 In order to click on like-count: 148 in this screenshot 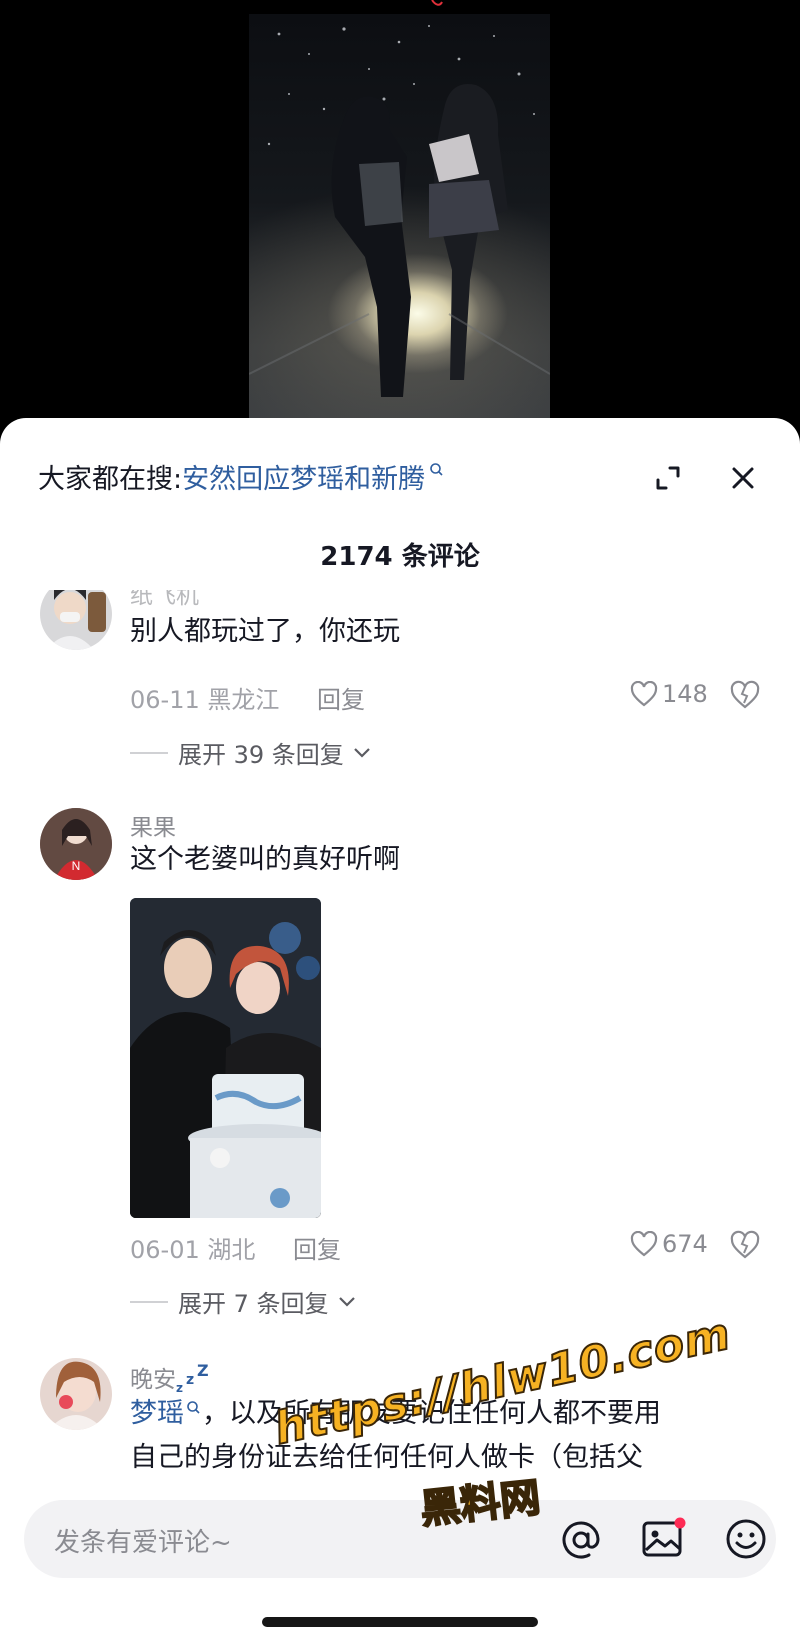, I will do `click(685, 694)`.